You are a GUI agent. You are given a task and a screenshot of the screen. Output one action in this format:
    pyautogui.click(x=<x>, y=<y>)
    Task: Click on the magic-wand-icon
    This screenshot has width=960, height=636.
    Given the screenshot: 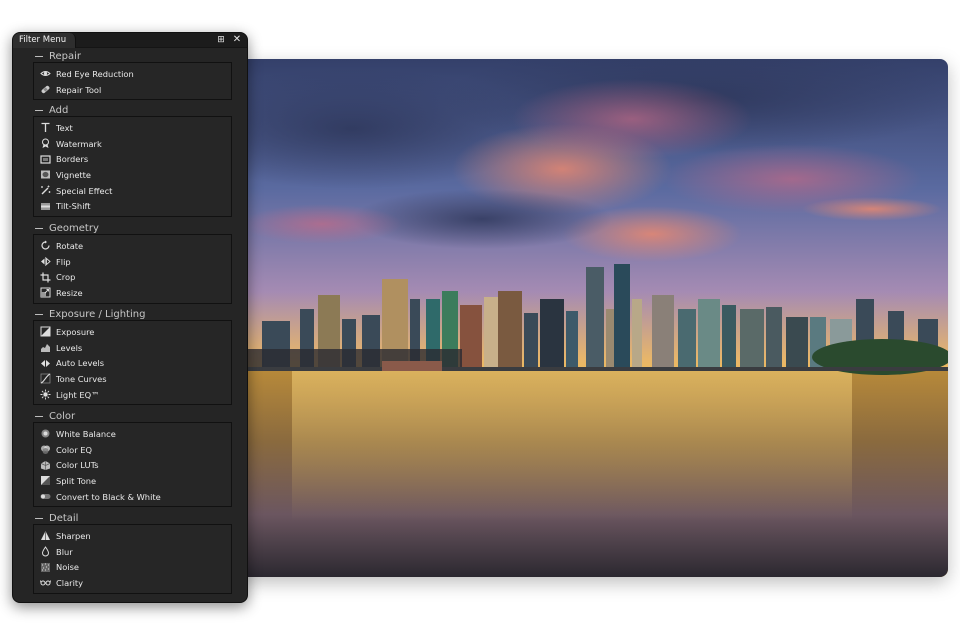 What is the action you would take?
    pyautogui.click(x=45, y=190)
    